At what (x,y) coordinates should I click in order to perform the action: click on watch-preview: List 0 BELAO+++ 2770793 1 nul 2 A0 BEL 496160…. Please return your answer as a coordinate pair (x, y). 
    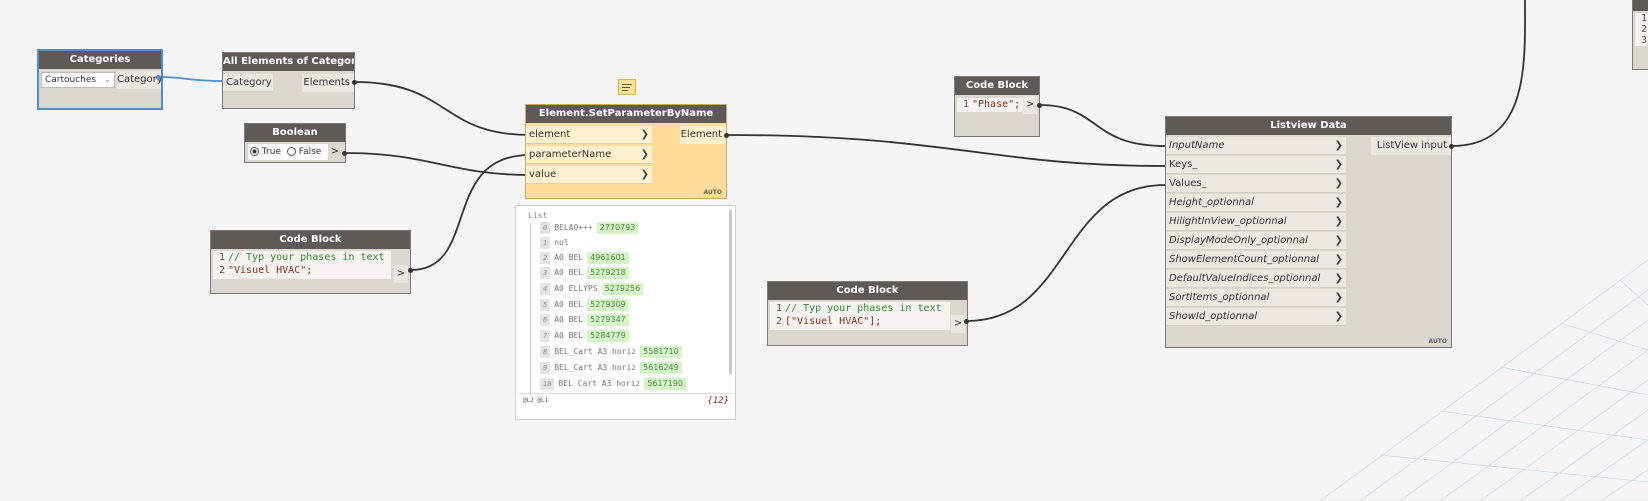
    Looking at the image, I should click on (625, 312).